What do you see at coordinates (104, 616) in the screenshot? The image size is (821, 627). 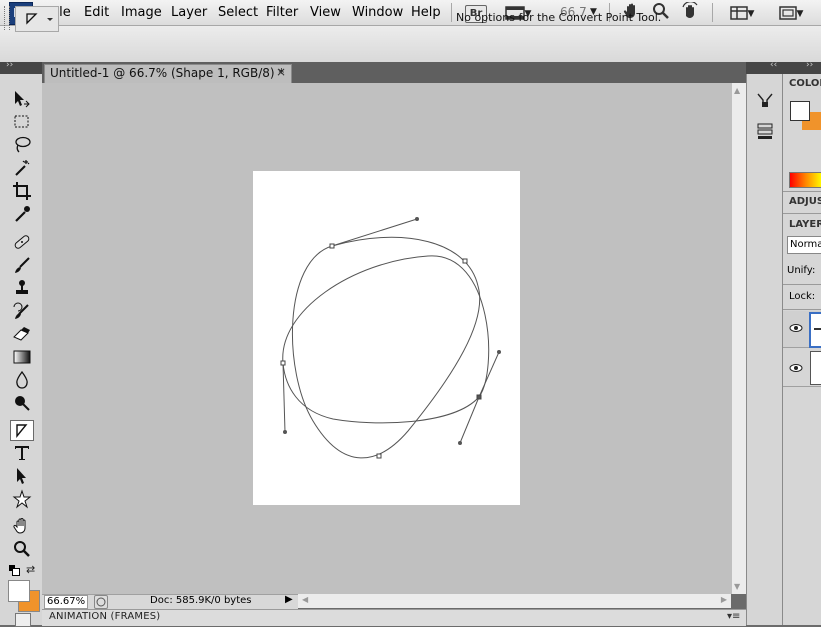 I see `animation-panel-tab: ANIMATION (FRAMES)` at bounding box center [104, 616].